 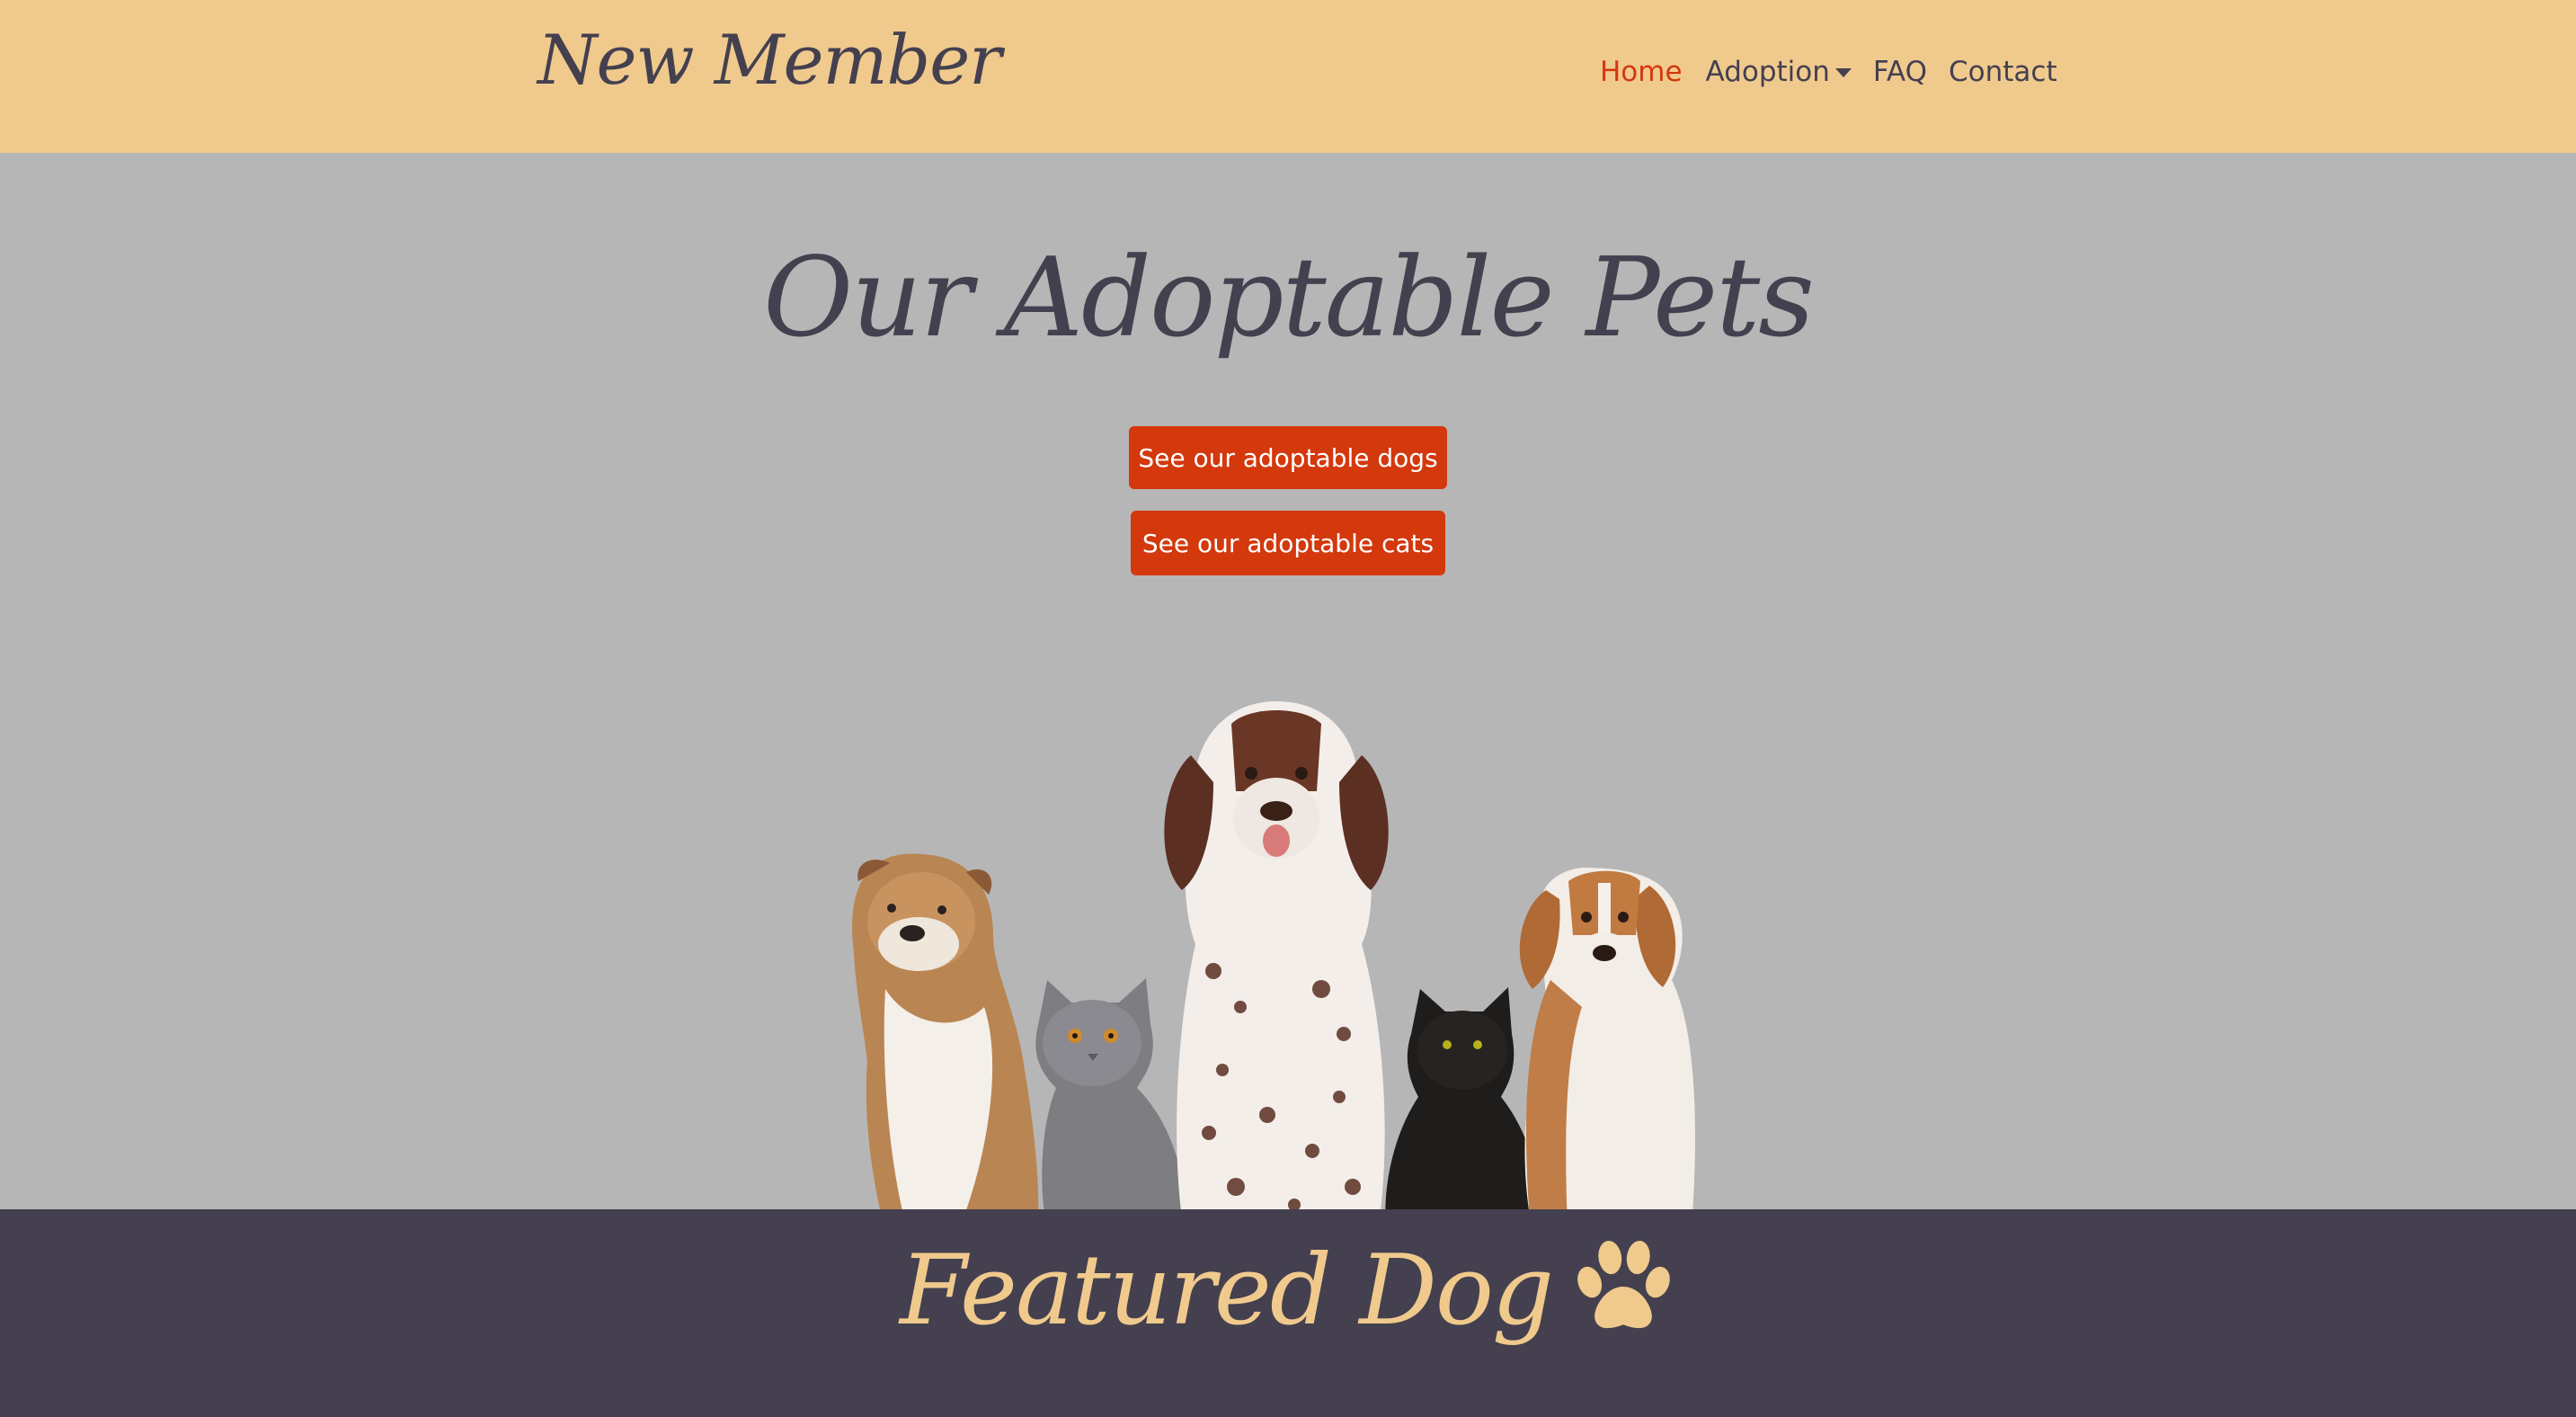 I want to click on nav-contact-link: Contact, so click(x=2003, y=72).